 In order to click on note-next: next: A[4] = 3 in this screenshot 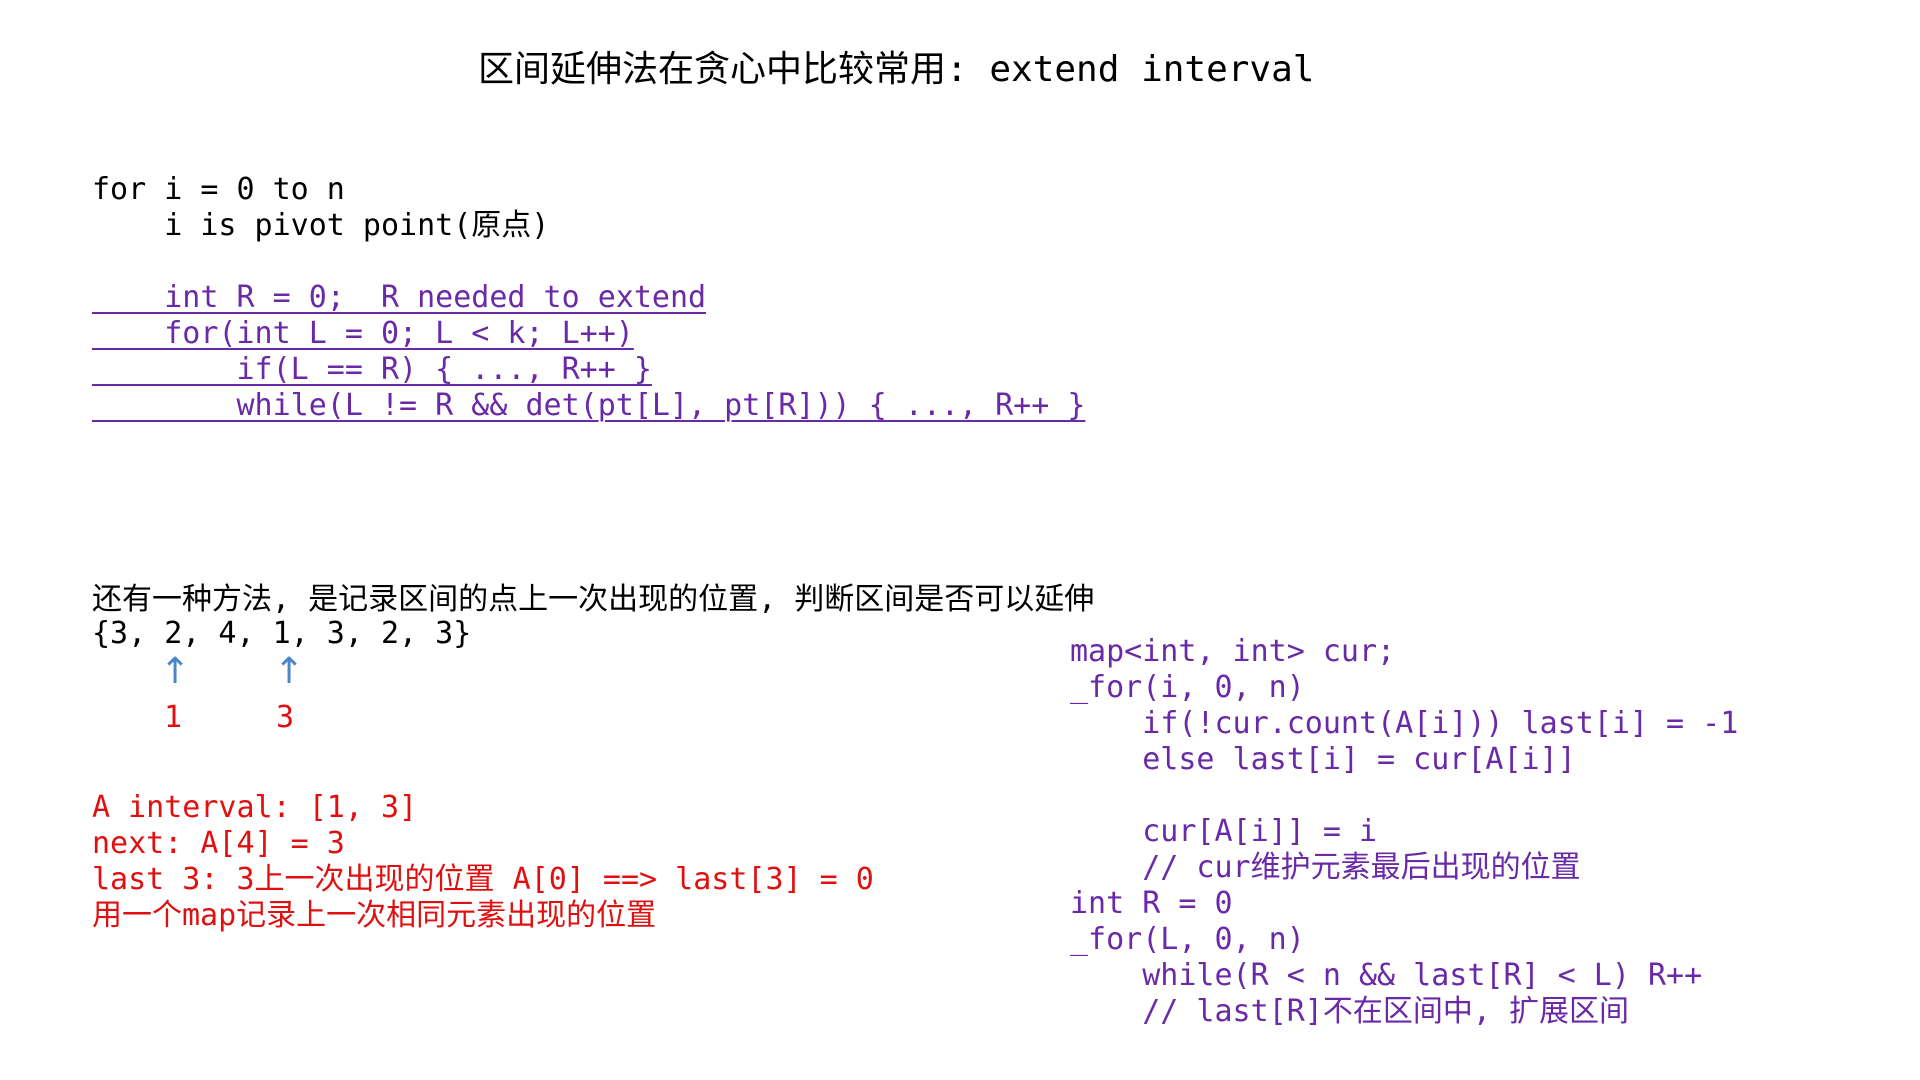, I will do `click(218, 843)`.